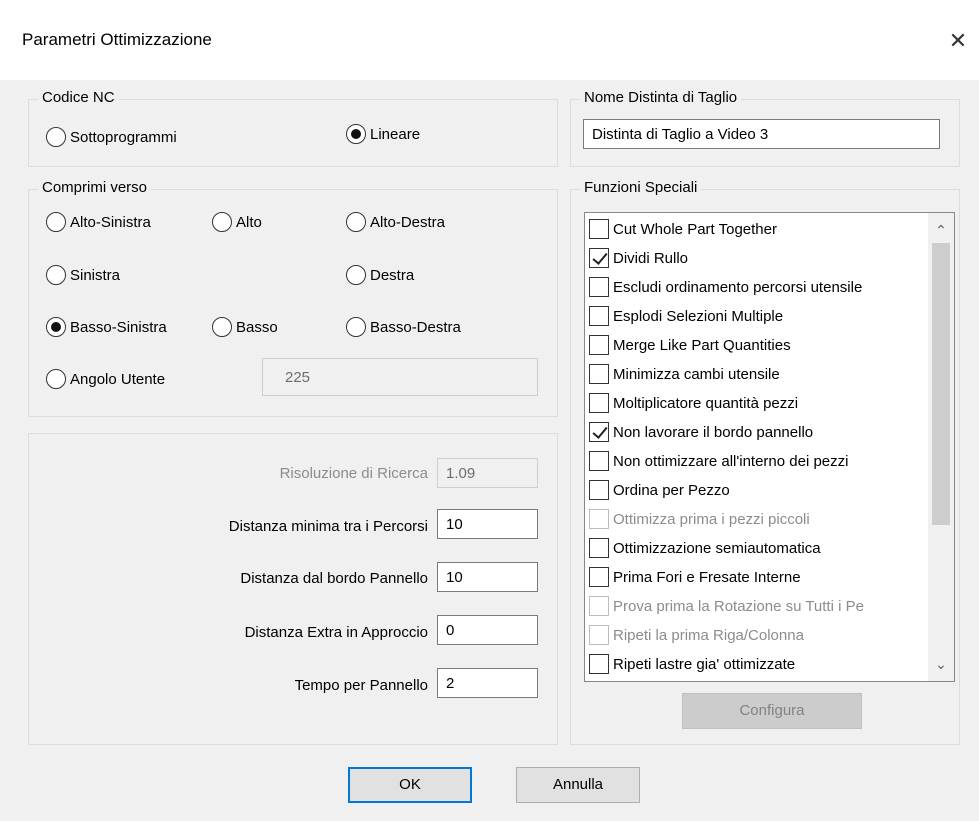  What do you see at coordinates (487, 630) in the screenshot?
I see `distanza-extra-input` at bounding box center [487, 630].